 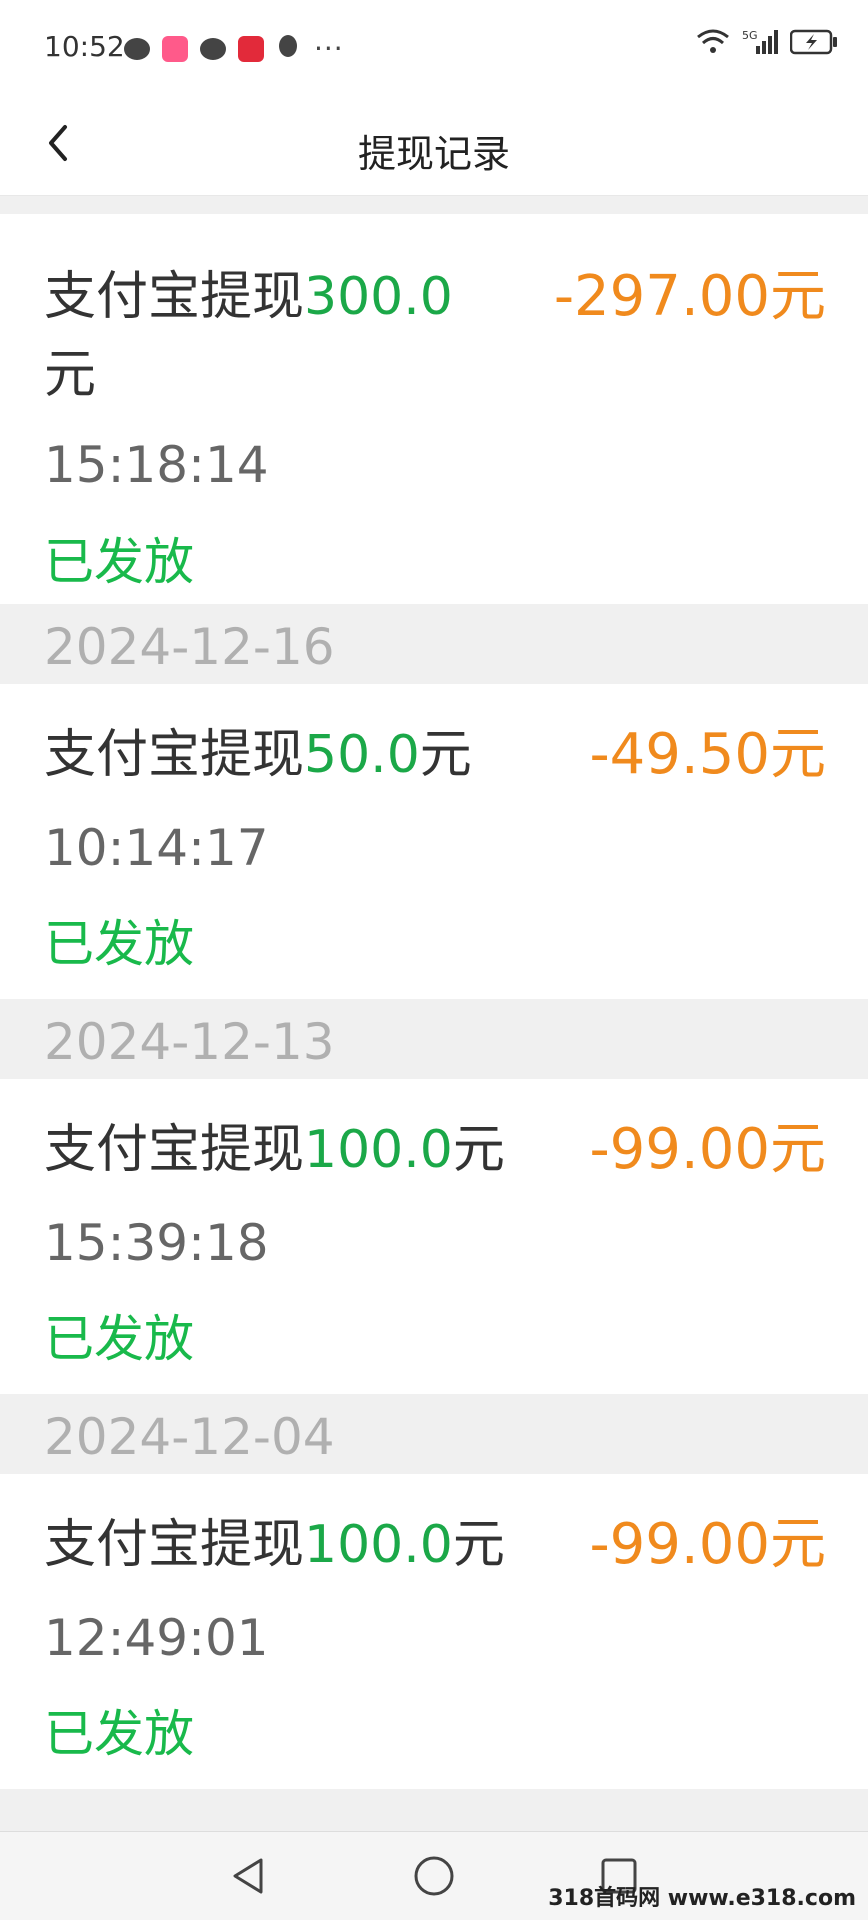 I want to click on record-amount-delta: -49.50元, so click(x=707, y=754).